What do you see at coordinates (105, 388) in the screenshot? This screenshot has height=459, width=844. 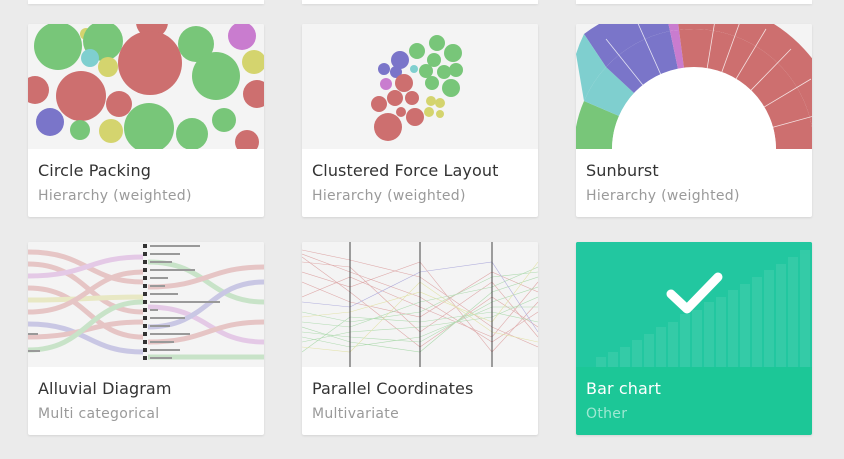 I see `card-title: Alluvial Diagram` at bounding box center [105, 388].